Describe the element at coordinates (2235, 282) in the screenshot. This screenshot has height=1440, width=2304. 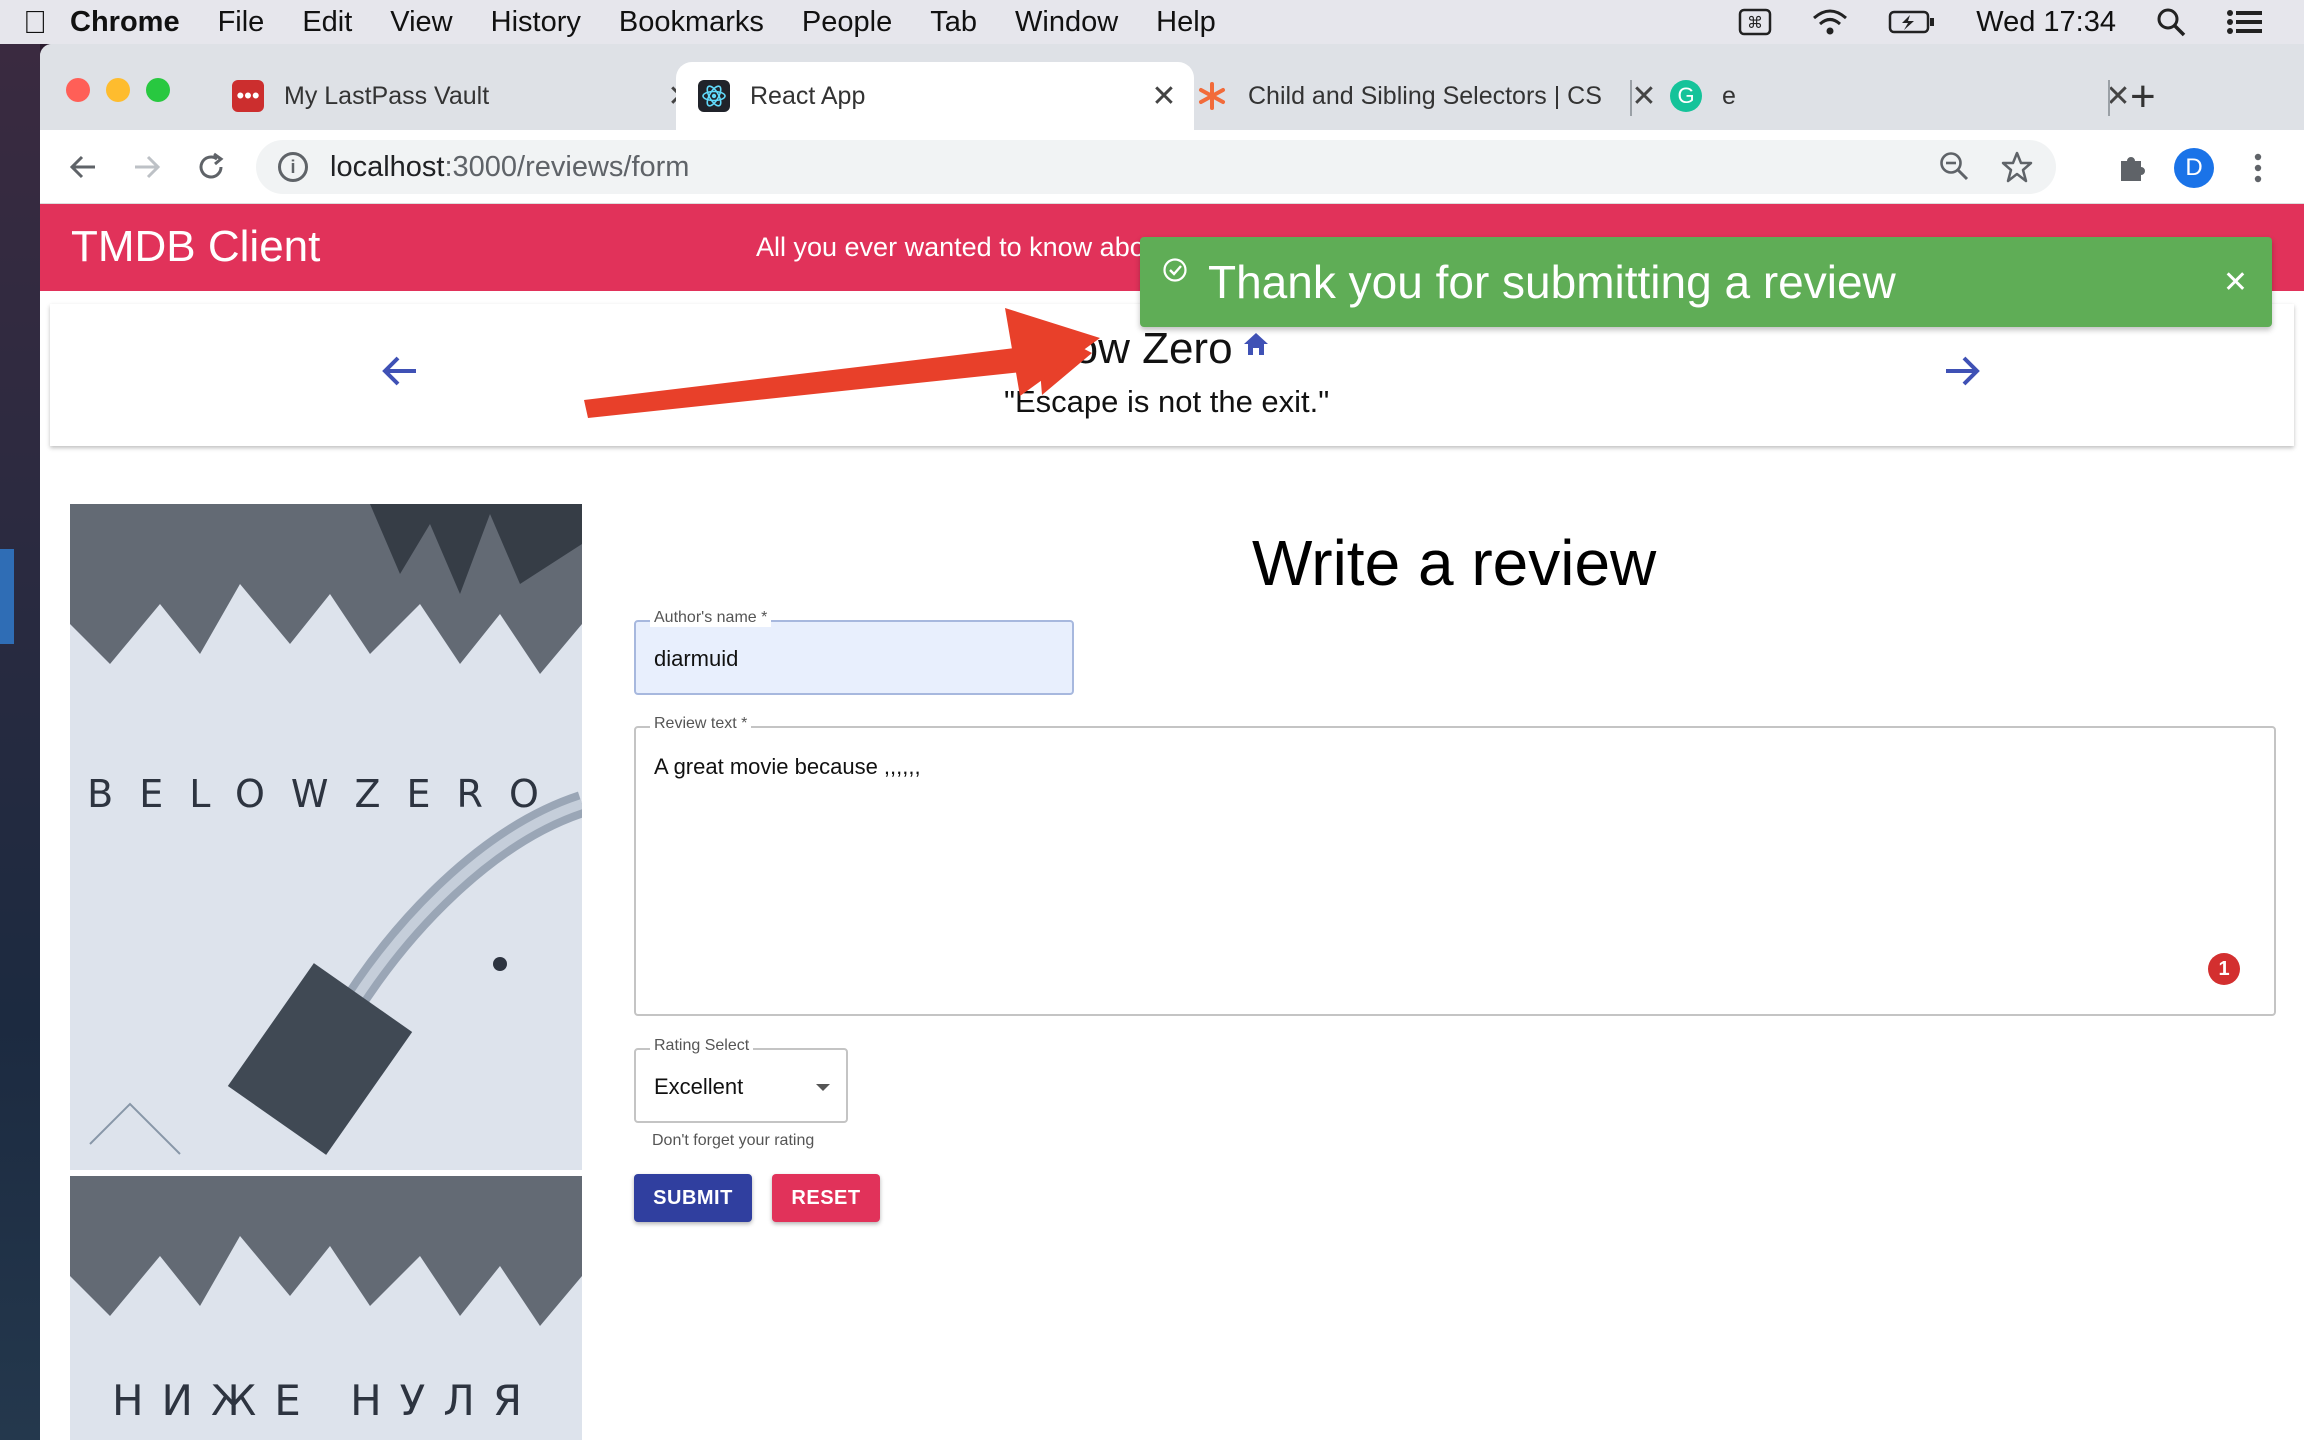
I see `close-toast-icon: ✕` at that location.